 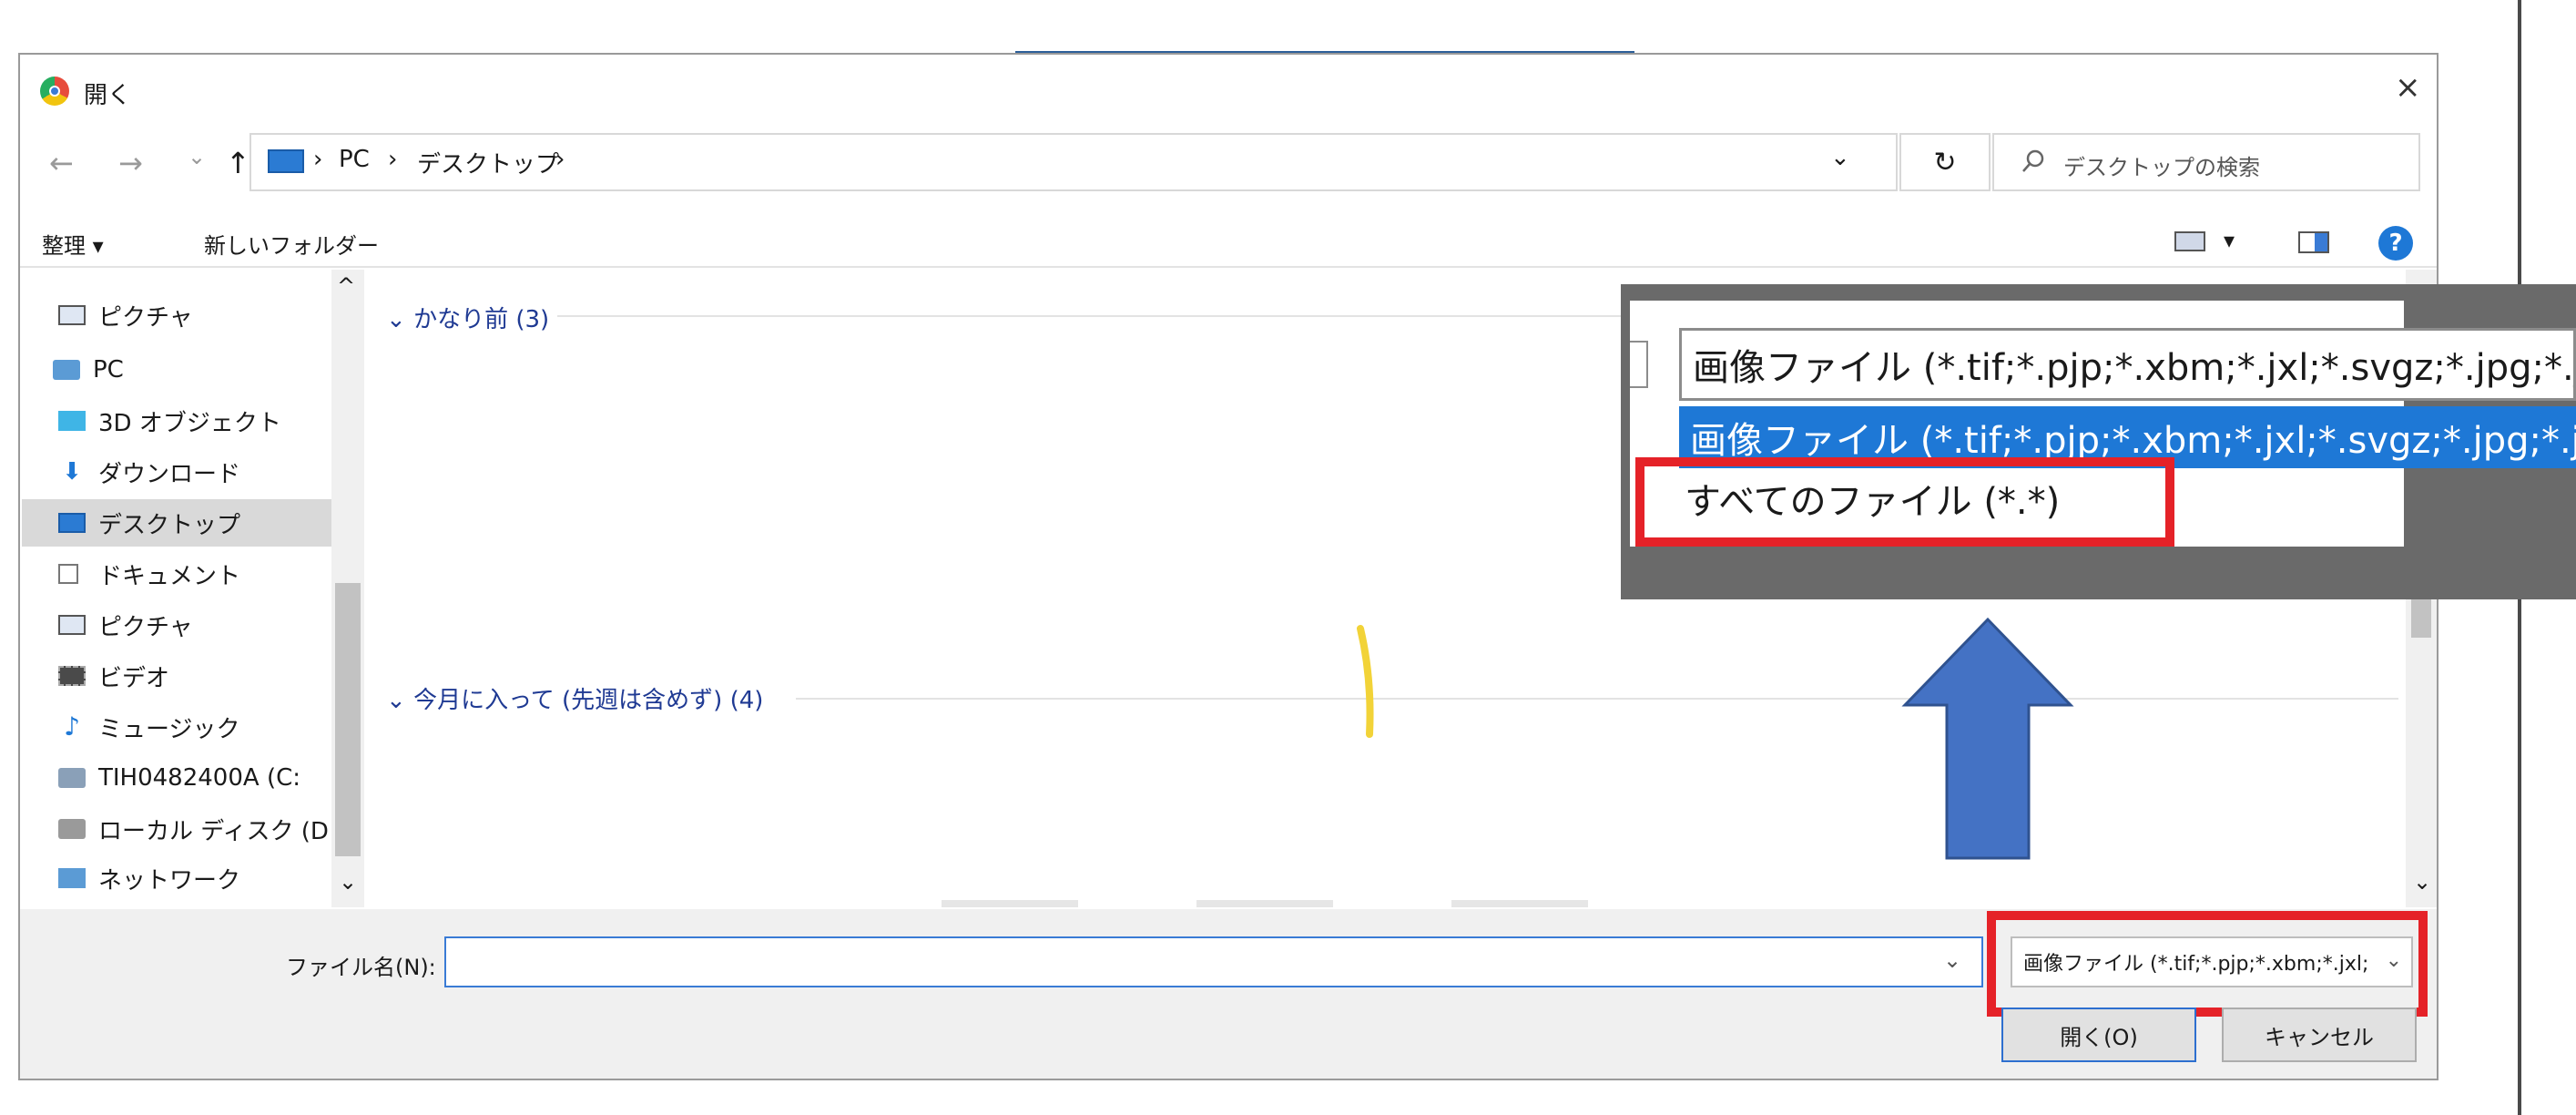 I want to click on refresh-button: ↻, so click(x=1945, y=162).